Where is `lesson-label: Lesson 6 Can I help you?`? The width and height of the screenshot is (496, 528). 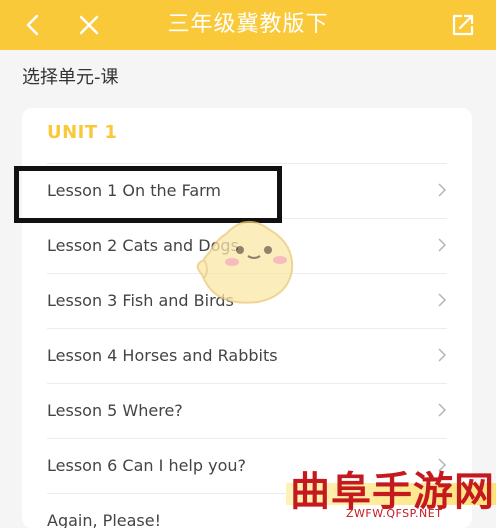
lesson-label: Lesson 6 Can I help you? is located at coordinates (146, 465).